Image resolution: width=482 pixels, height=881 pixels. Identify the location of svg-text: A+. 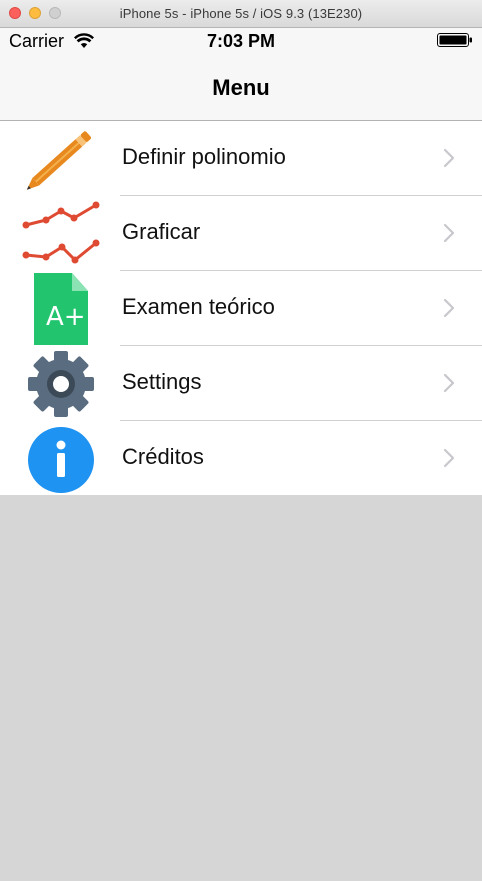
(66, 317).